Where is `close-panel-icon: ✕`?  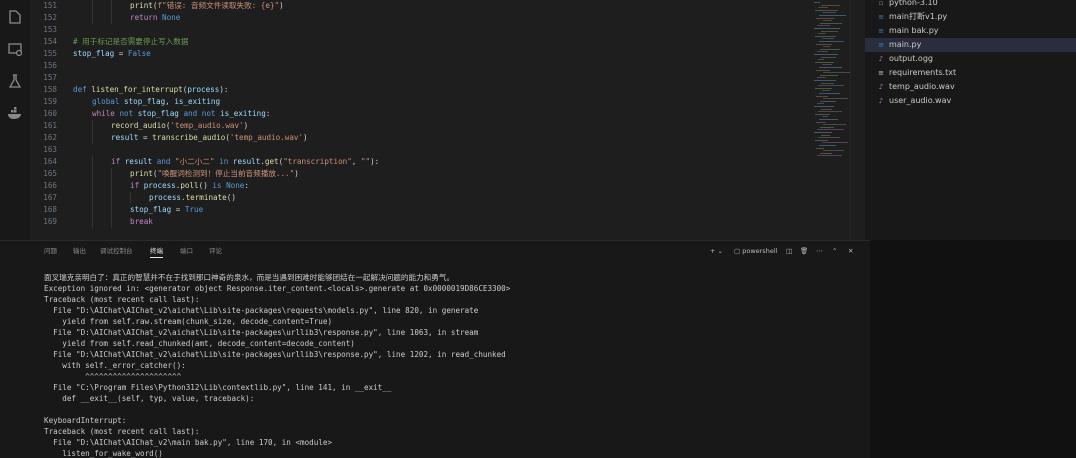 close-panel-icon: ✕ is located at coordinates (850, 251).